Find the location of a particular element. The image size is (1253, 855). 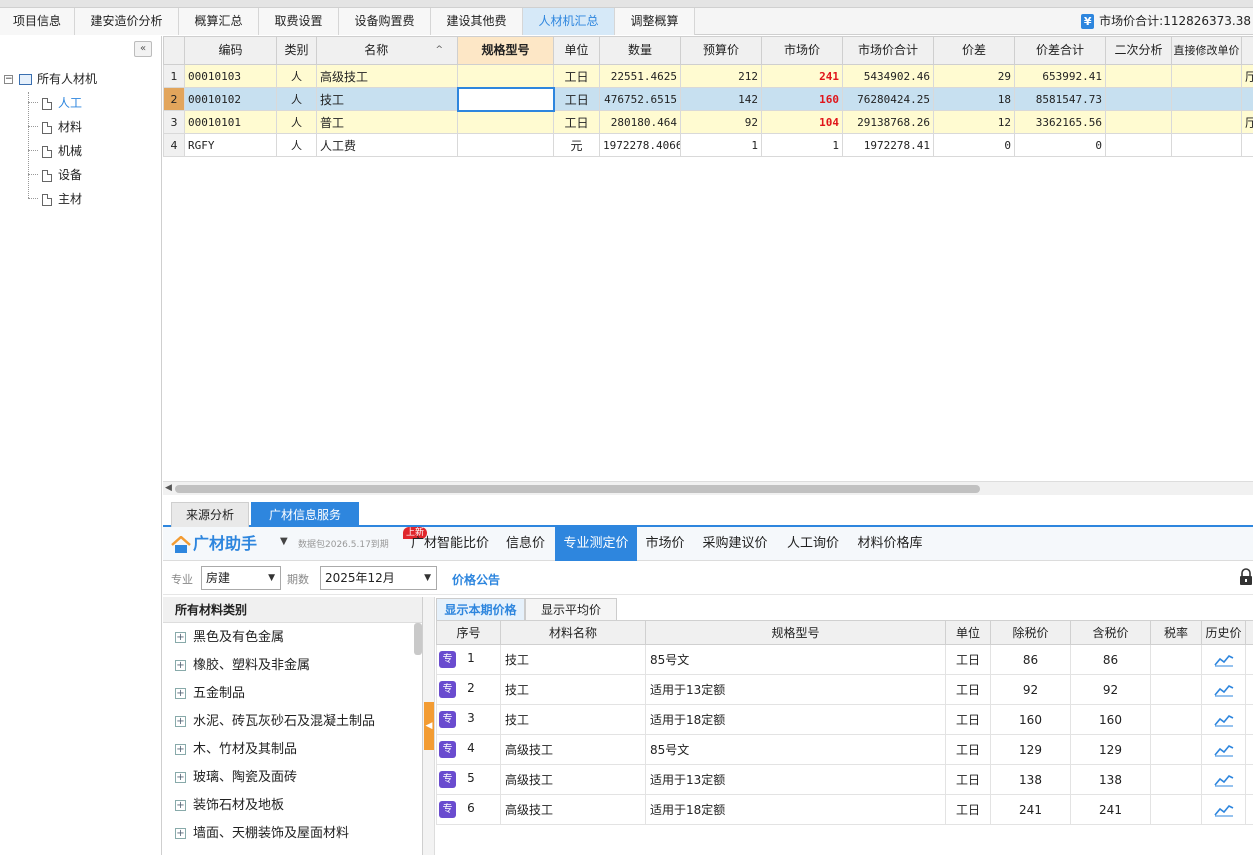

cell-budget-price: 1 is located at coordinates (721, 145).